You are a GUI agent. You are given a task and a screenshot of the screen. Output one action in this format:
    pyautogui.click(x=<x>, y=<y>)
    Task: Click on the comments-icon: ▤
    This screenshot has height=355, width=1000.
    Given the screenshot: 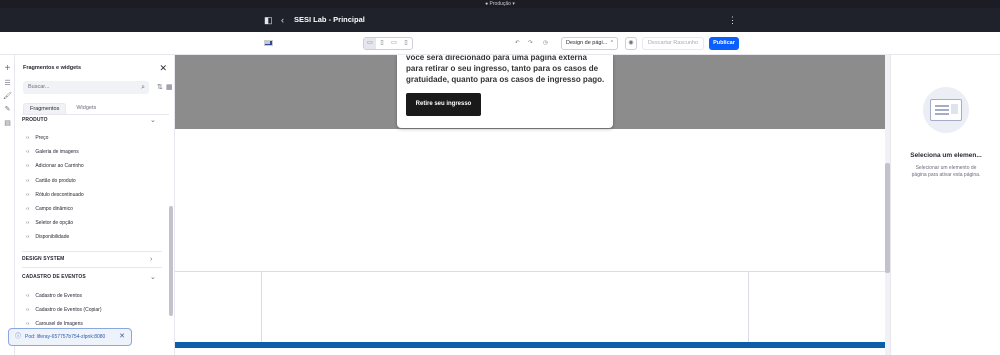 What is the action you would take?
    pyautogui.click(x=7, y=123)
    